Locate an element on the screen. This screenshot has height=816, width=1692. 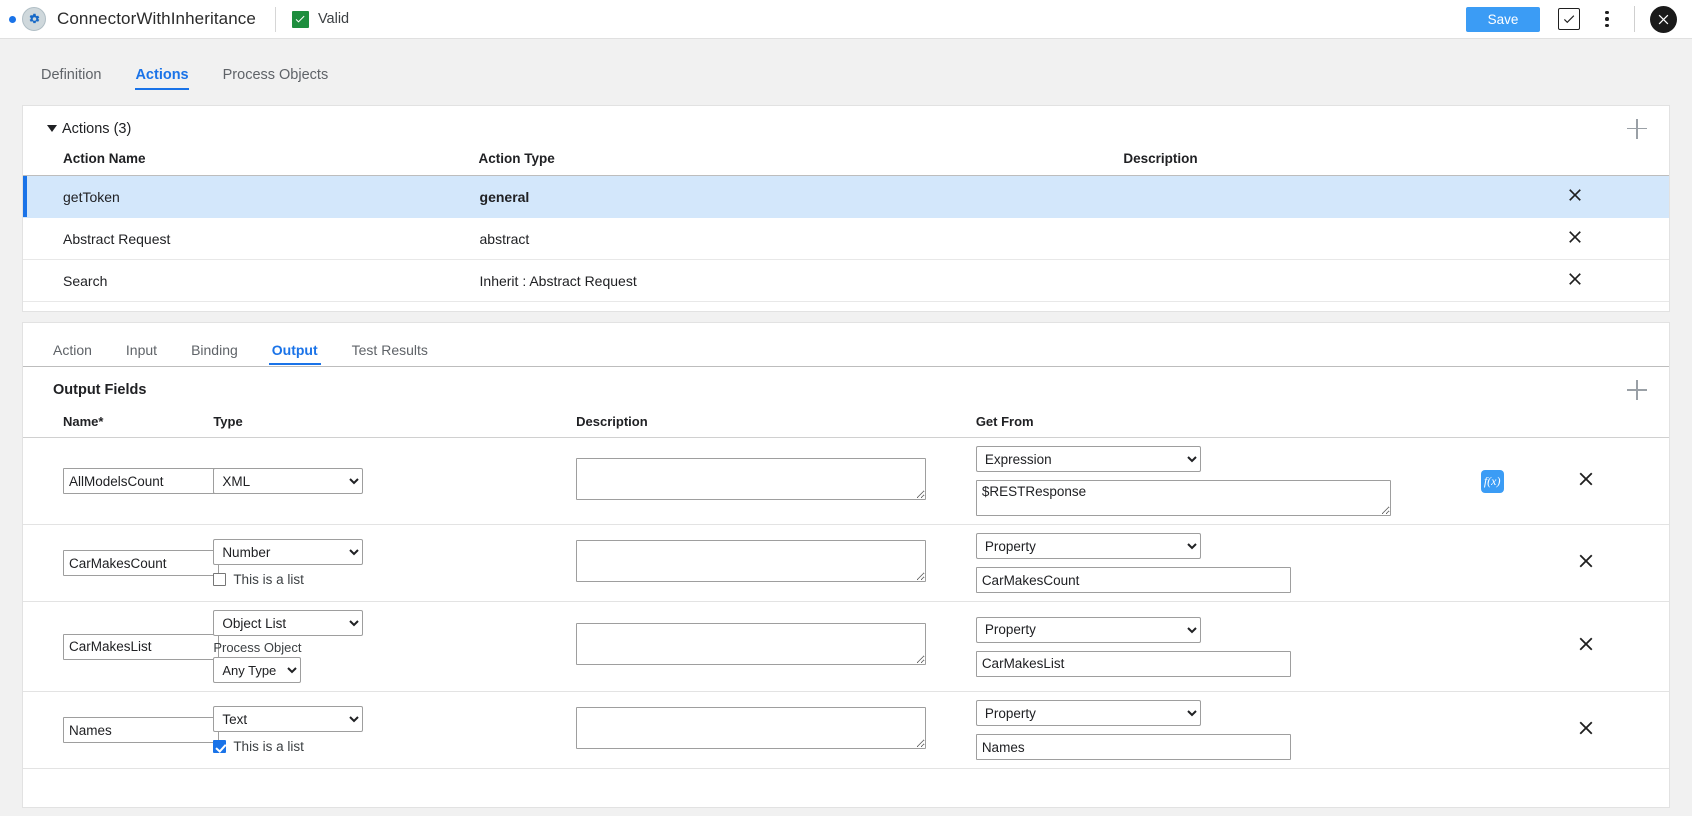
output-field-row: Object List Process Object Any Type Pro is located at coordinates (846, 646).